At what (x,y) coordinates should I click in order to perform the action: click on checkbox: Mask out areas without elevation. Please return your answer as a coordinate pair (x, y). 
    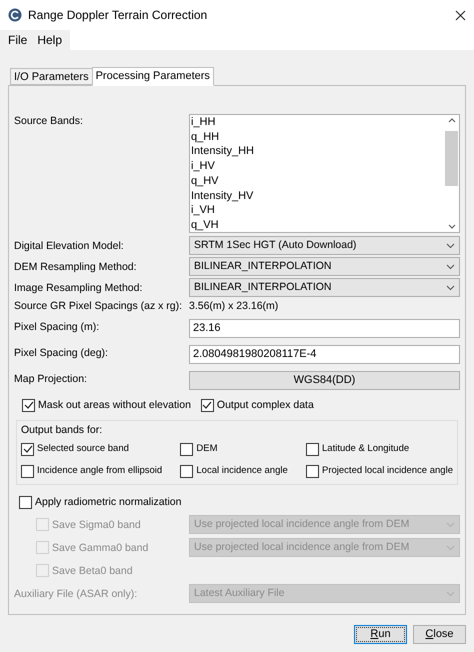
    Looking at the image, I should click on (106, 405).